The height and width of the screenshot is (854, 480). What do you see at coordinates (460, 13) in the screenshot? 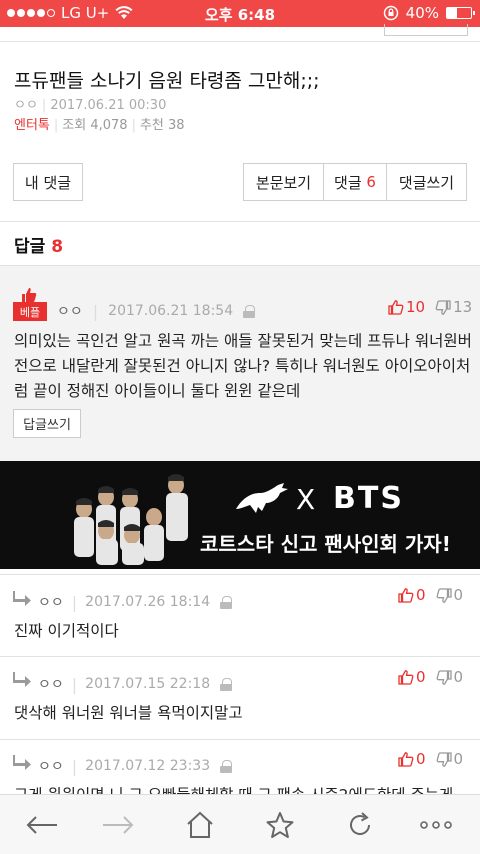
I see `battery-icon` at bounding box center [460, 13].